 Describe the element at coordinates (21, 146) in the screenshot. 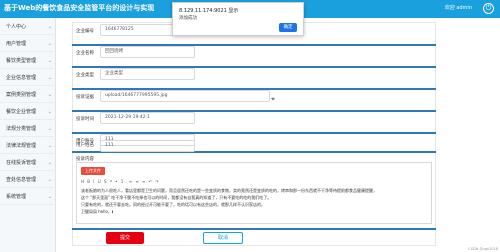

I see `sidebar-item-label: 法律法规管理` at that location.